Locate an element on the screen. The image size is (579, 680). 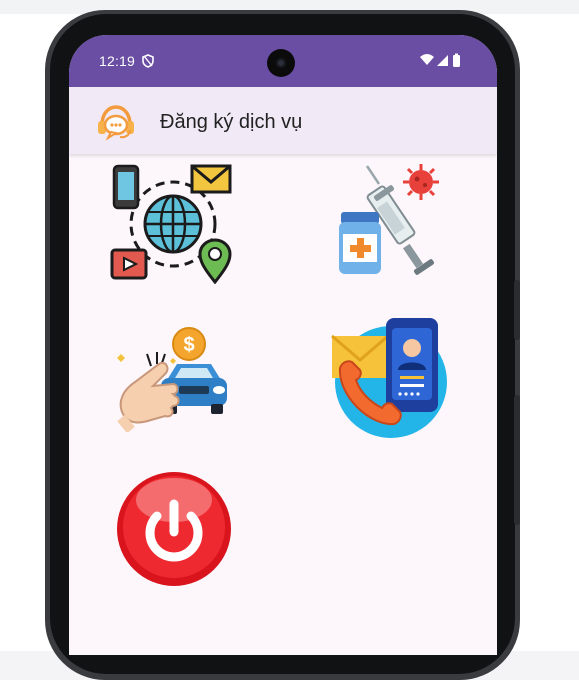
status-bar: 12:19 is located at coordinates (283, 61).